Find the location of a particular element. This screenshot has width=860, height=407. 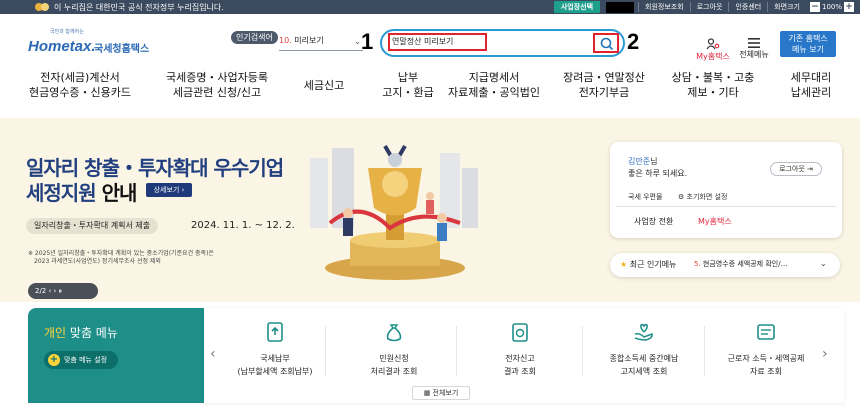

service-label: 고지세액 조회 is located at coordinates (644, 371).